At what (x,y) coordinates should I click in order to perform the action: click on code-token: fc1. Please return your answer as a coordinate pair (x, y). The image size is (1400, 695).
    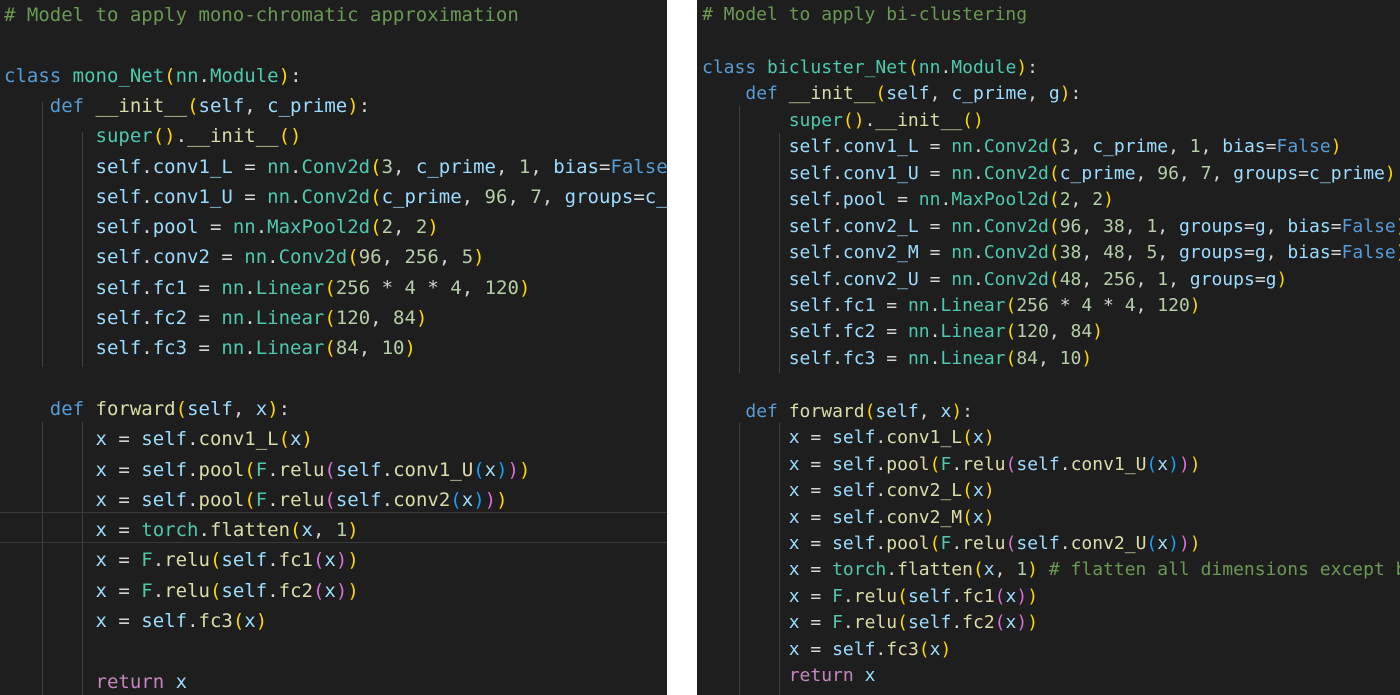
    Looking at the image, I should click on (170, 287).